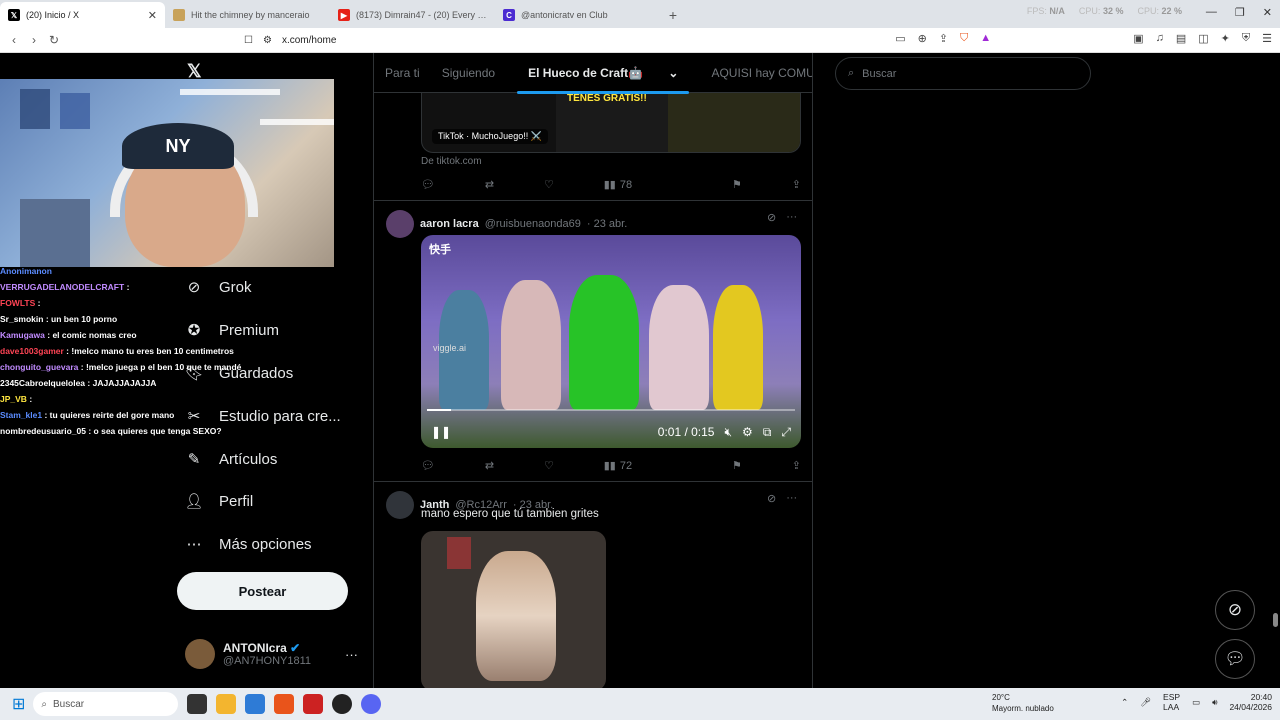  I want to click on obs-icon, so click(342, 704).